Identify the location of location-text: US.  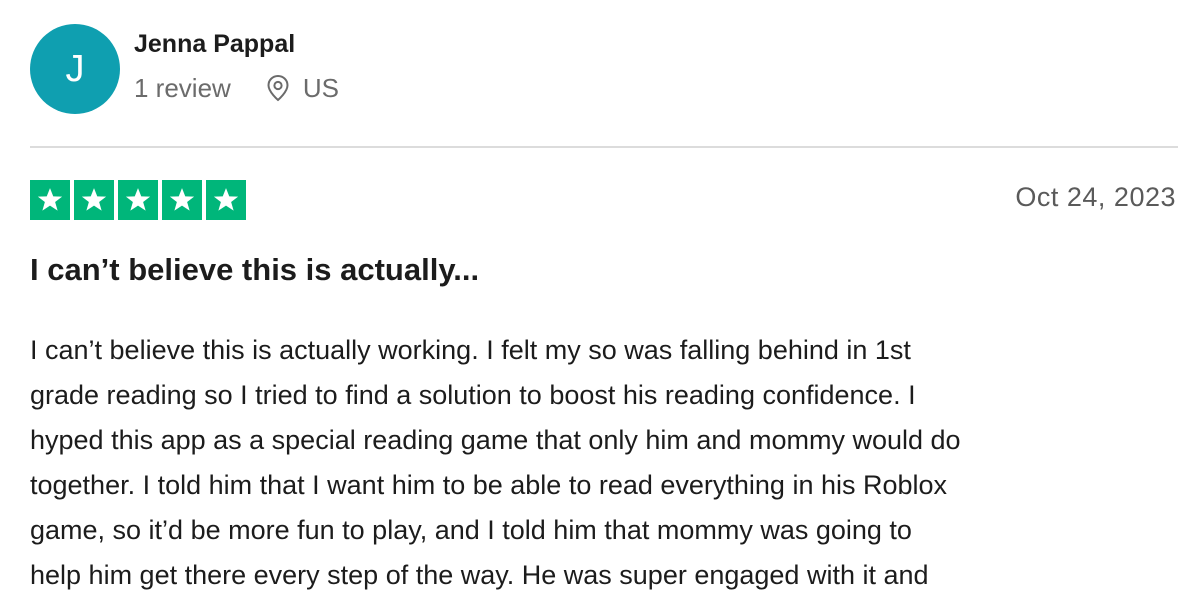
(320, 87).